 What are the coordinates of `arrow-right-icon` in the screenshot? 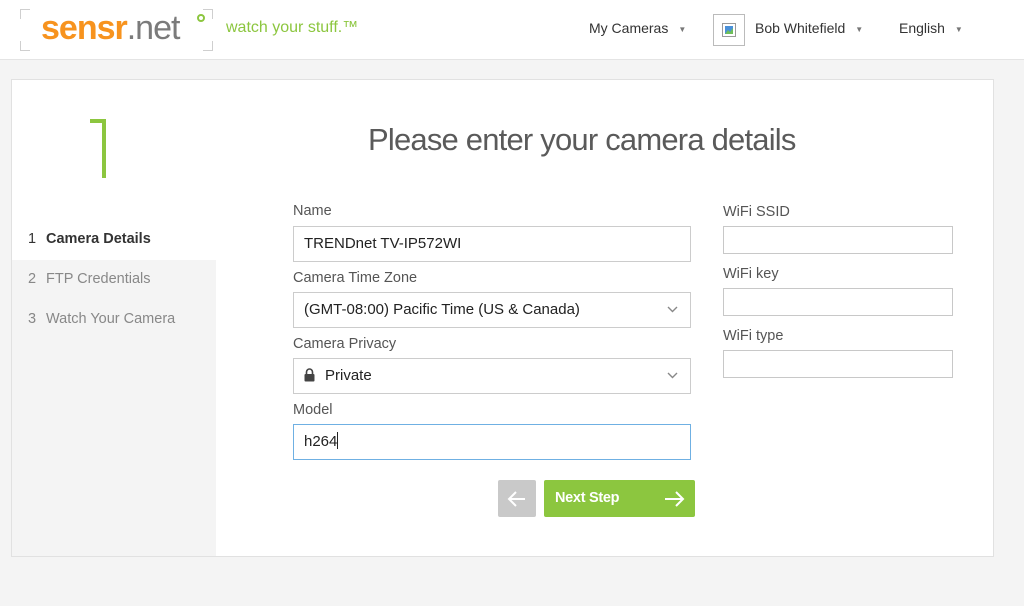 It's located at (675, 499).